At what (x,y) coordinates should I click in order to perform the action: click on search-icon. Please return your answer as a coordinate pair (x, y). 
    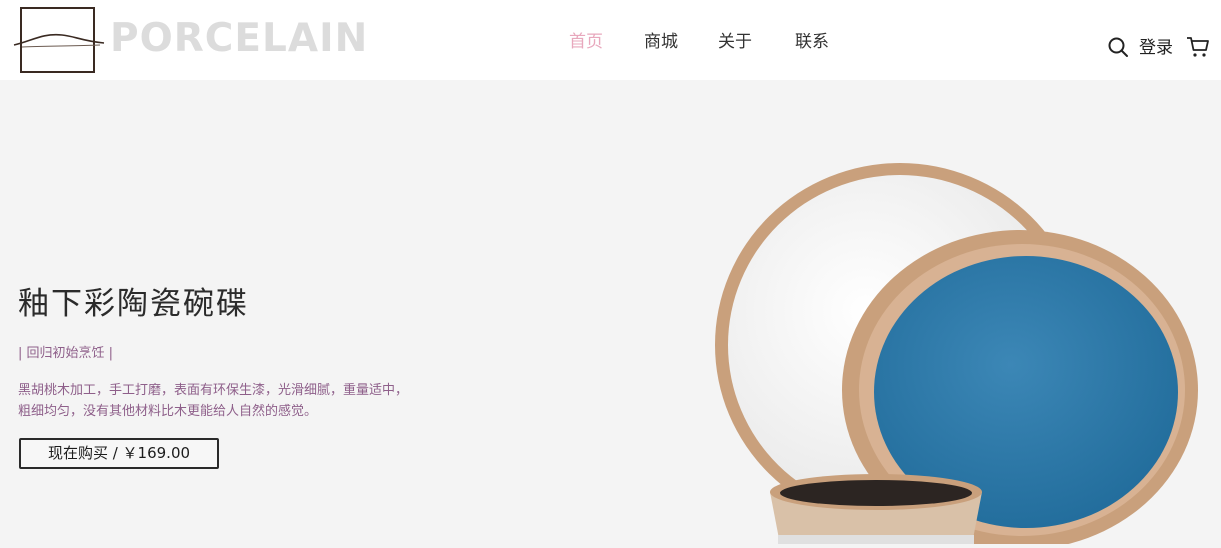
    Looking at the image, I should click on (1118, 47).